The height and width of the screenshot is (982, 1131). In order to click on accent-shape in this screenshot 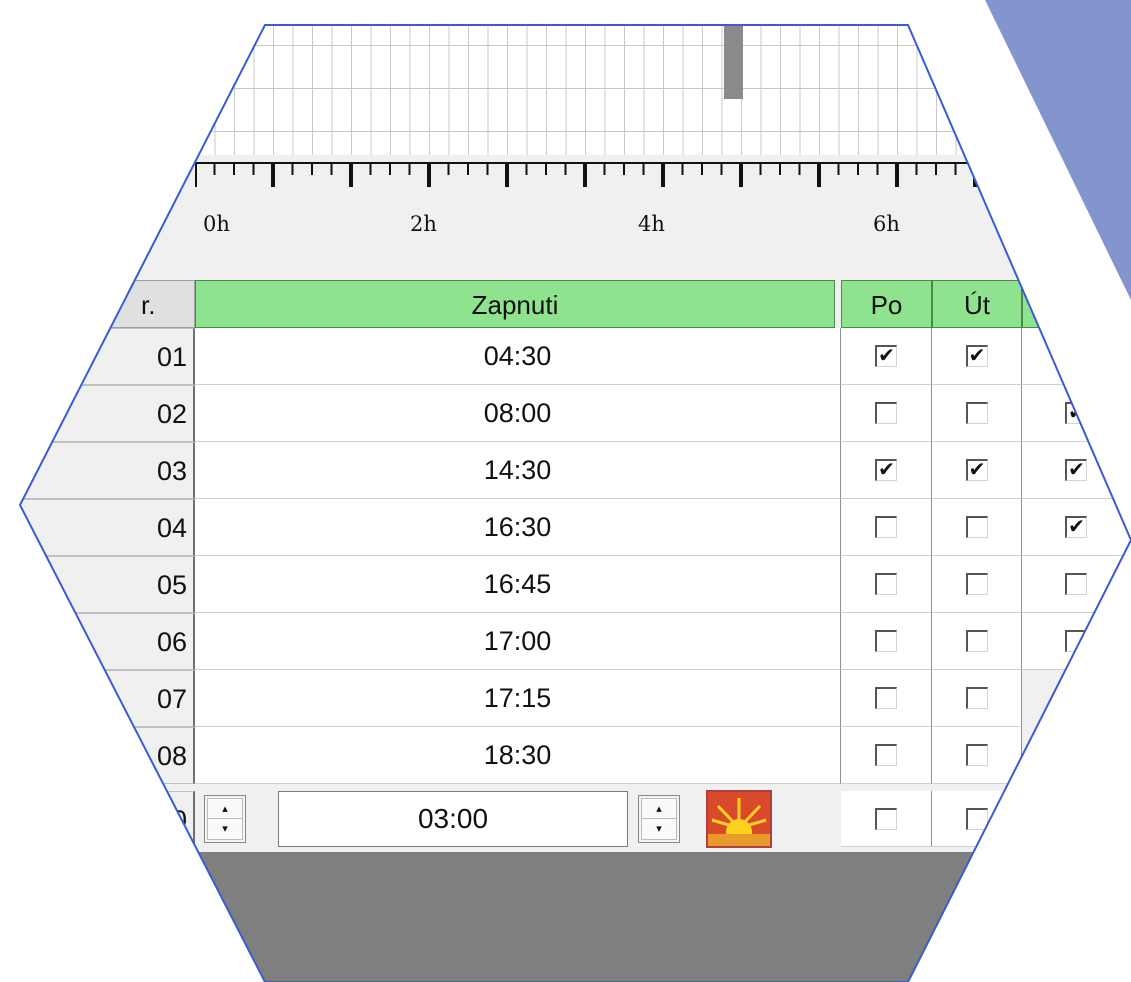, I will do `click(1058, 150)`.